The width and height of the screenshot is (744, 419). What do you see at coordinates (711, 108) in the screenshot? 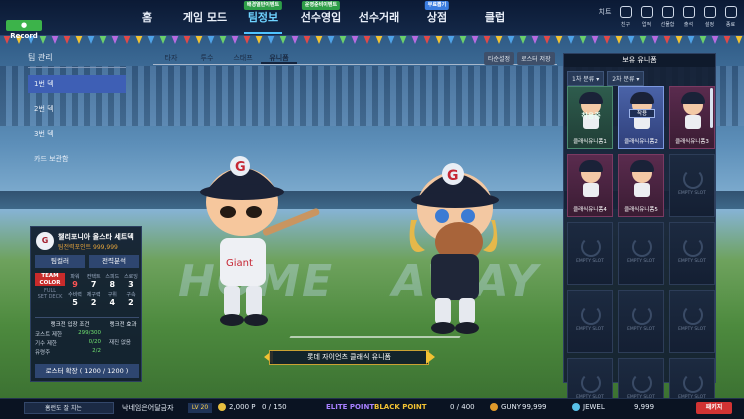
I see `inventory-scrollbar` at bounding box center [711, 108].